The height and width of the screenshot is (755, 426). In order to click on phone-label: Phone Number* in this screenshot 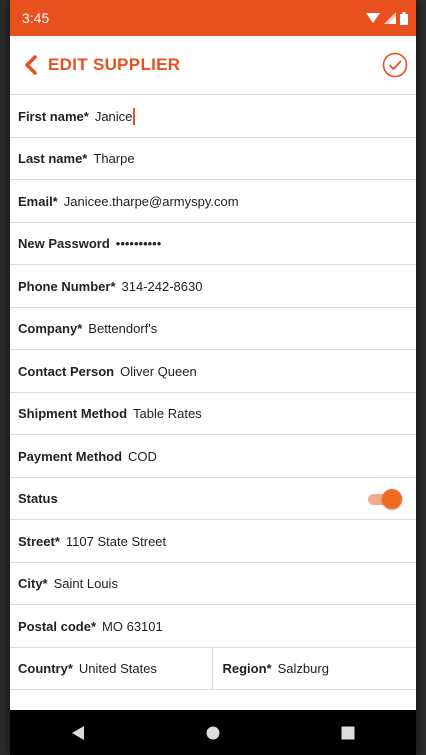, I will do `click(67, 286)`.